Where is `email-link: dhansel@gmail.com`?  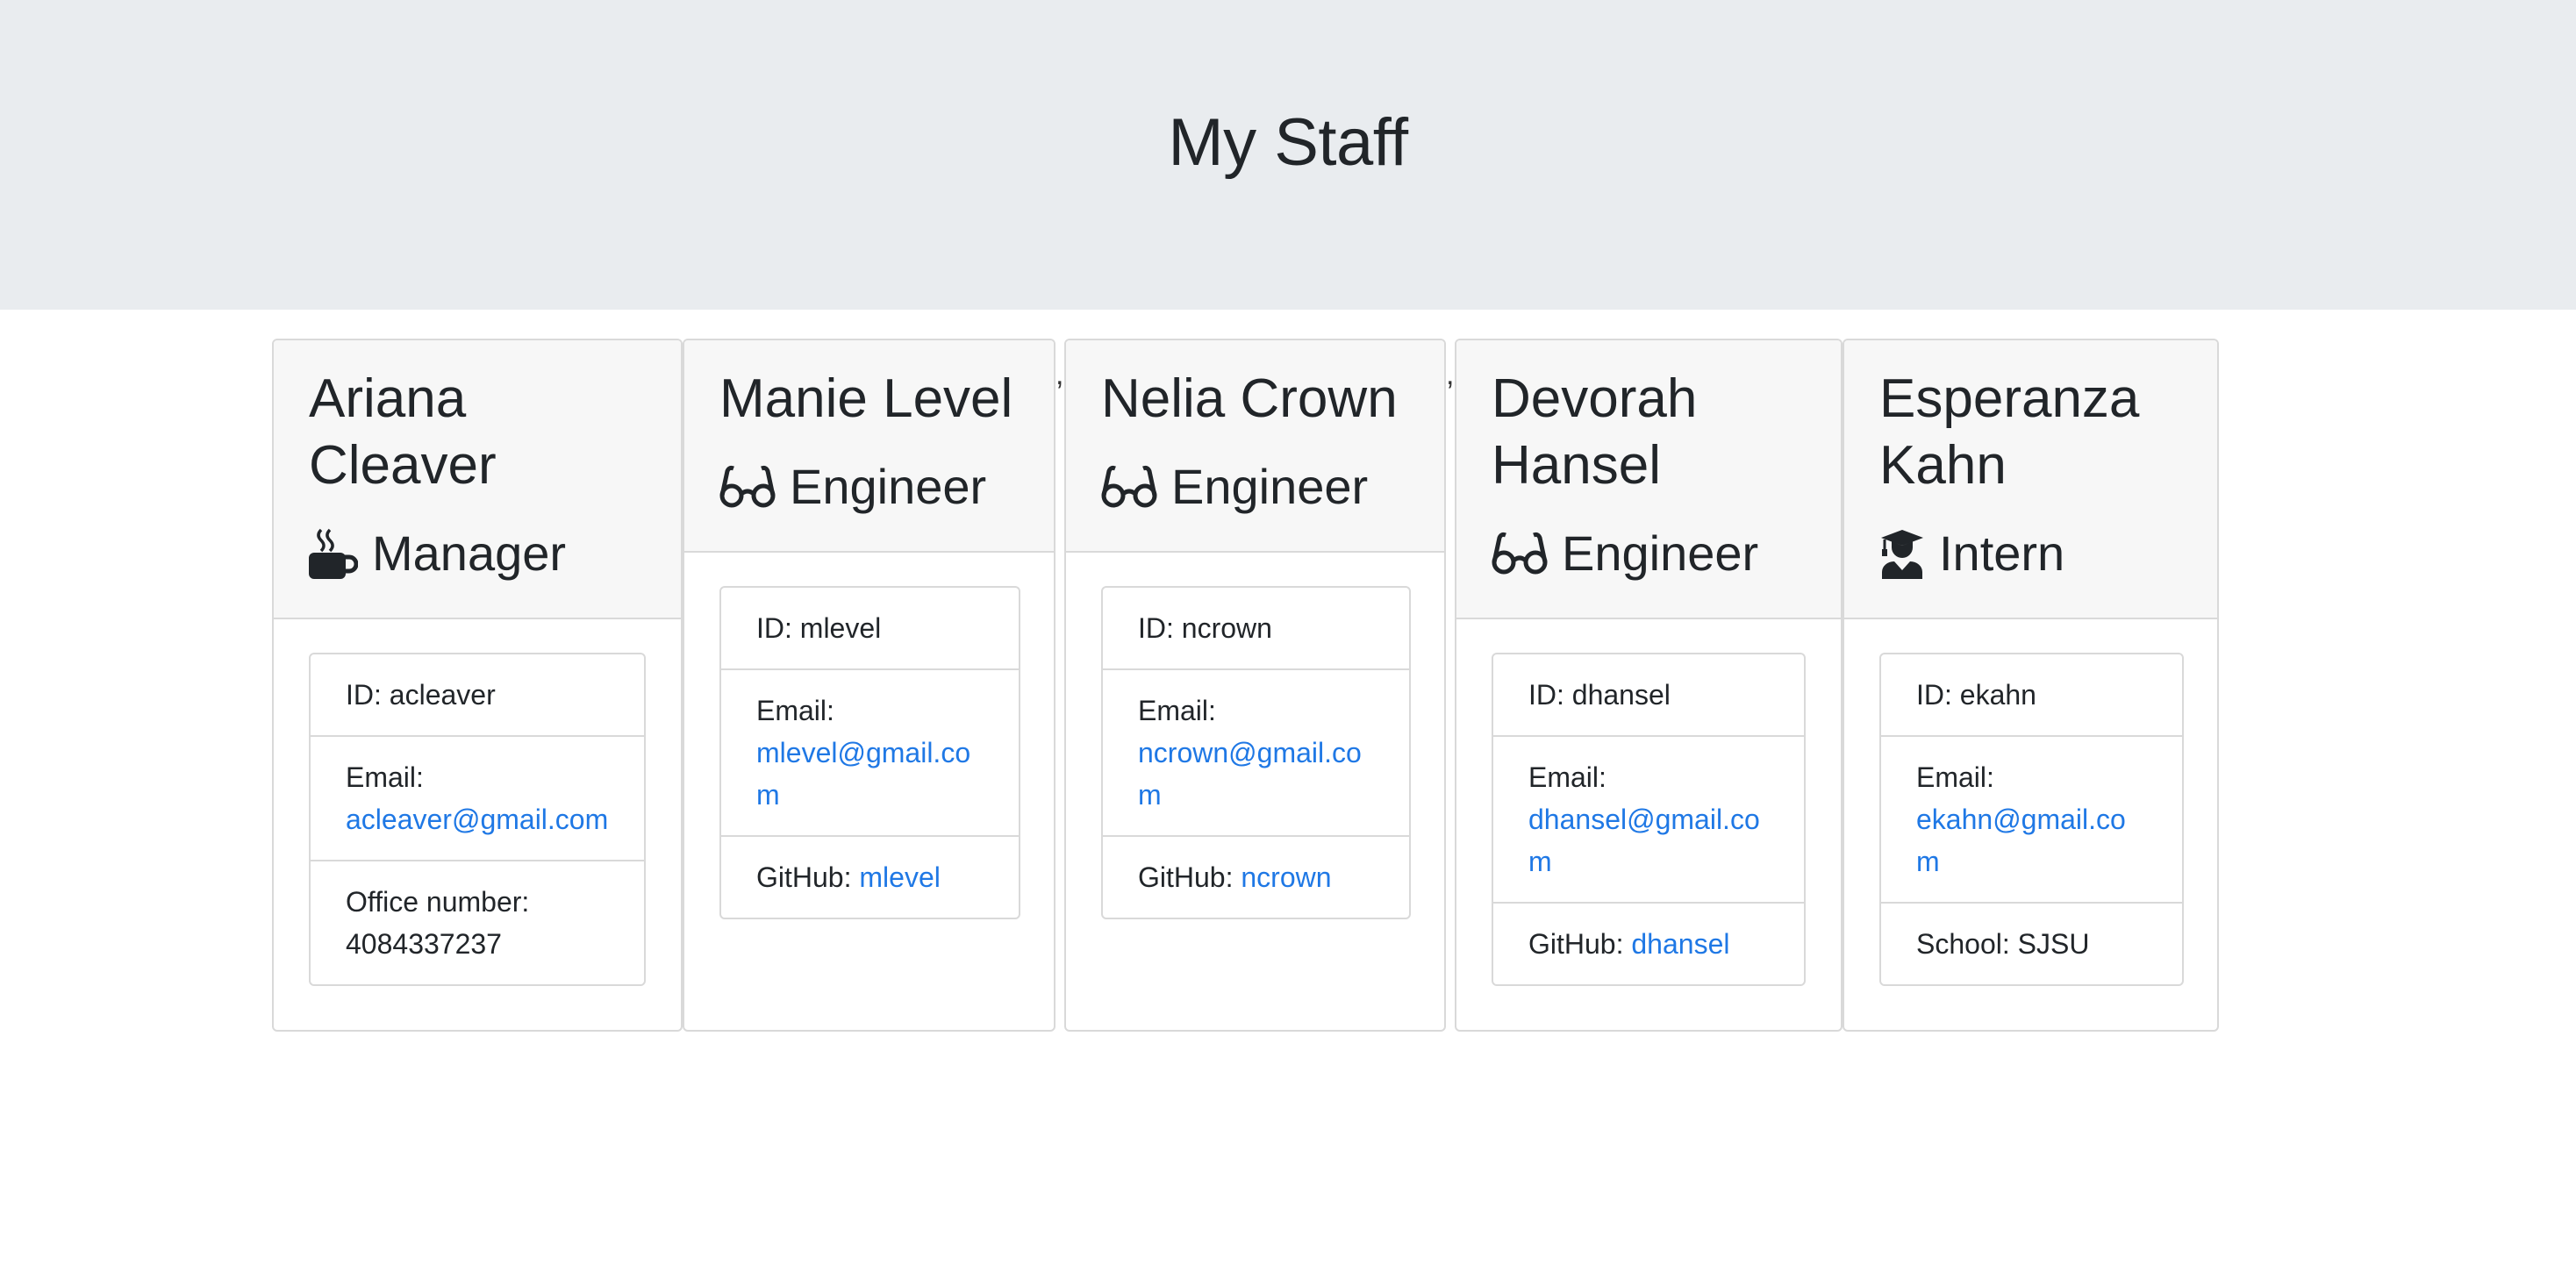
email-link: dhansel@gmail.com is located at coordinates (1644, 840).